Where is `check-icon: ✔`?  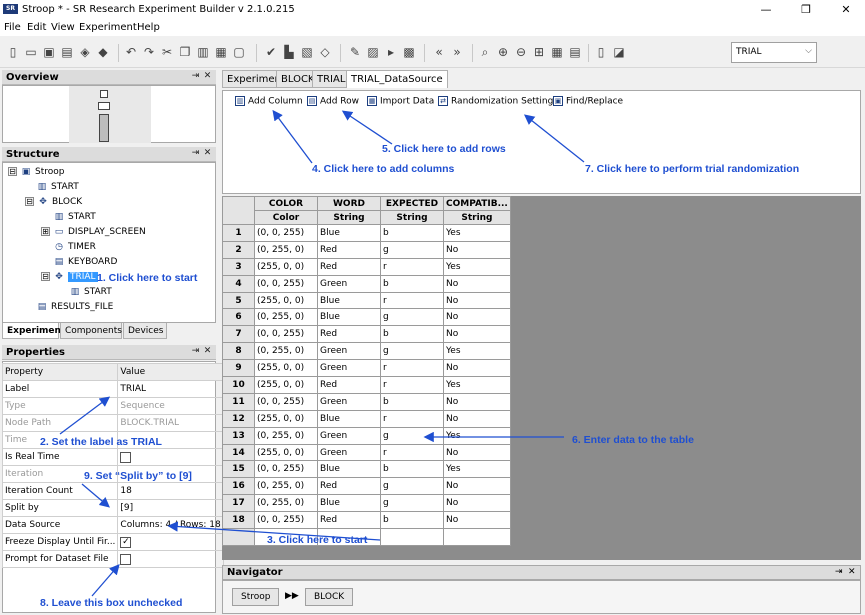
check-icon: ✔ is located at coordinates (271, 52).